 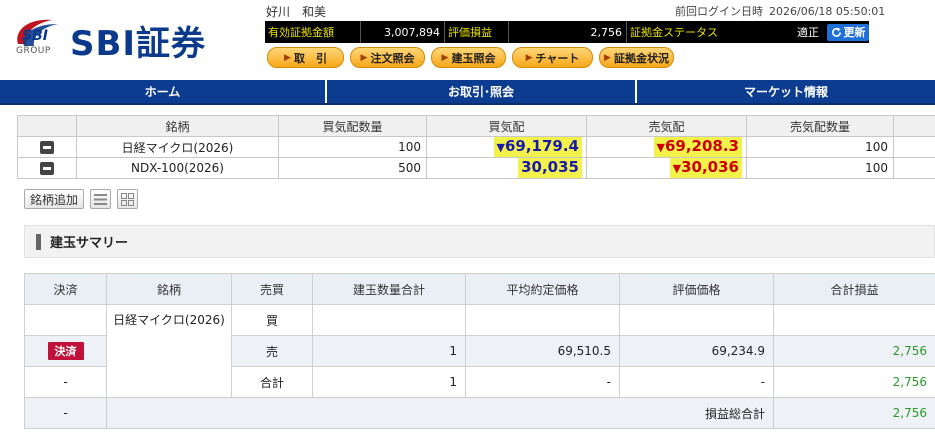 I want to click on order-inquiry-button: ▶ 注文照会, so click(x=387, y=57).